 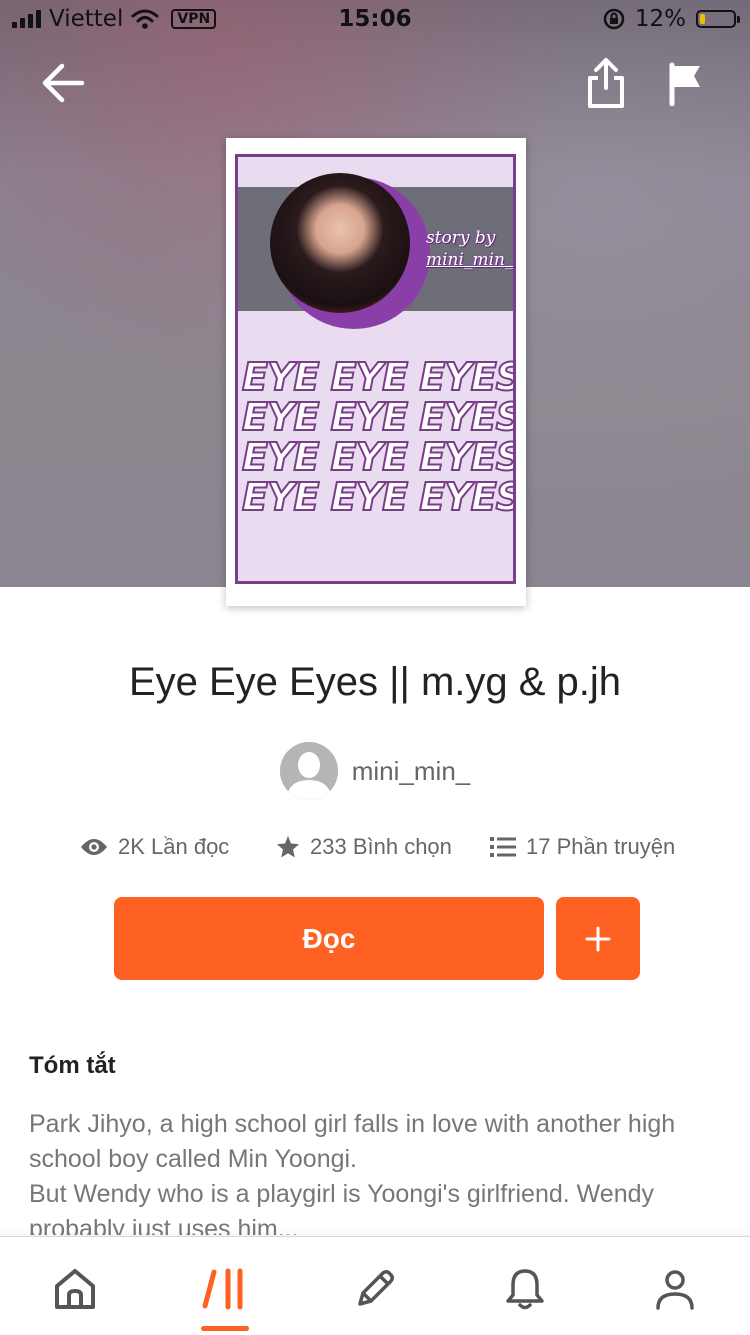 What do you see at coordinates (614, 19) in the screenshot?
I see `rotation-lock-icon` at bounding box center [614, 19].